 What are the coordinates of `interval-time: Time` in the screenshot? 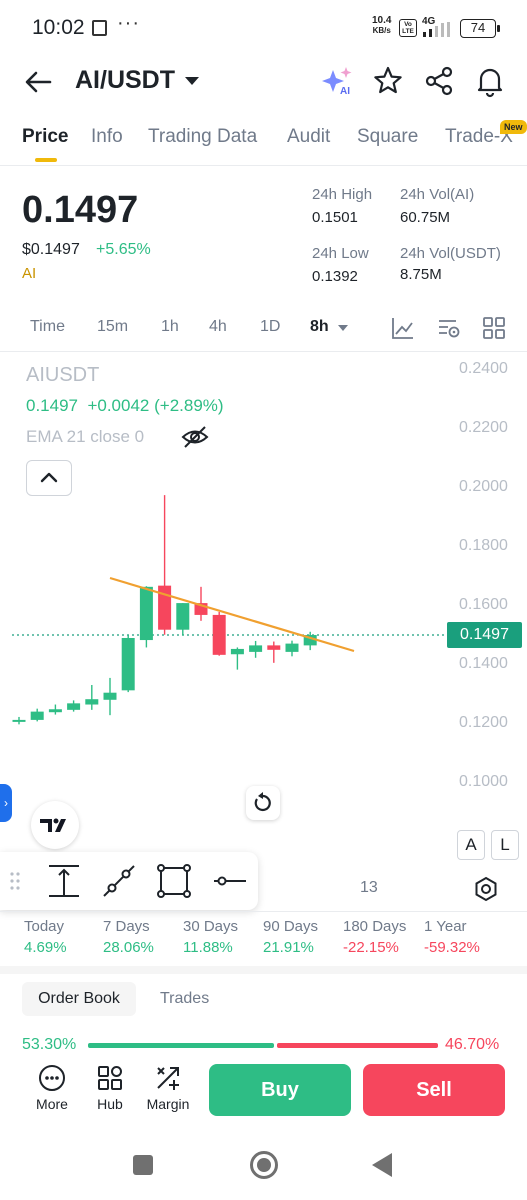 It's located at (47, 327).